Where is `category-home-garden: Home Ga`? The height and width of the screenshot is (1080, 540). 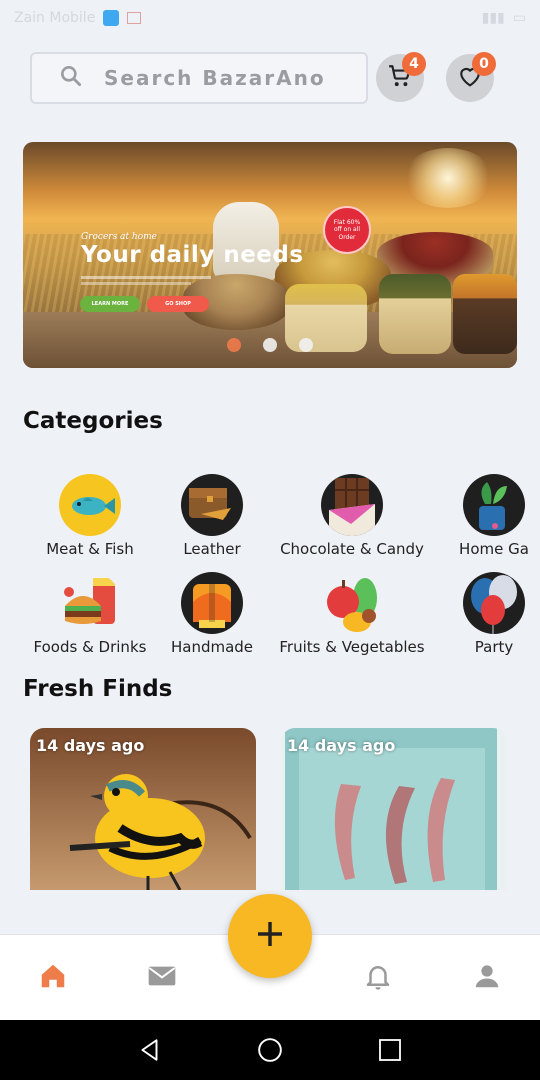 category-home-garden: Home Ga is located at coordinates (477, 516).